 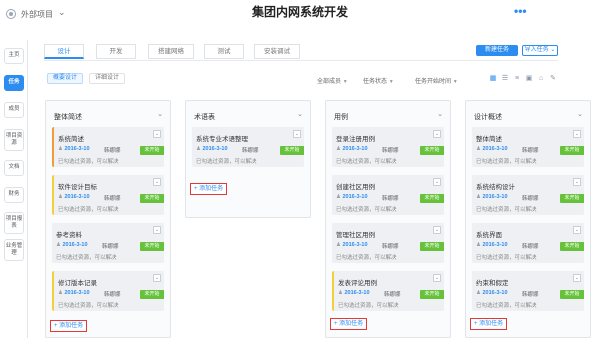 I want to click on task-card: 系统结构设计 ⌄ ♟ 2016-3-10 韩娜娜 未开始 已勾选过资源，可以解决, so click(x=528, y=195).